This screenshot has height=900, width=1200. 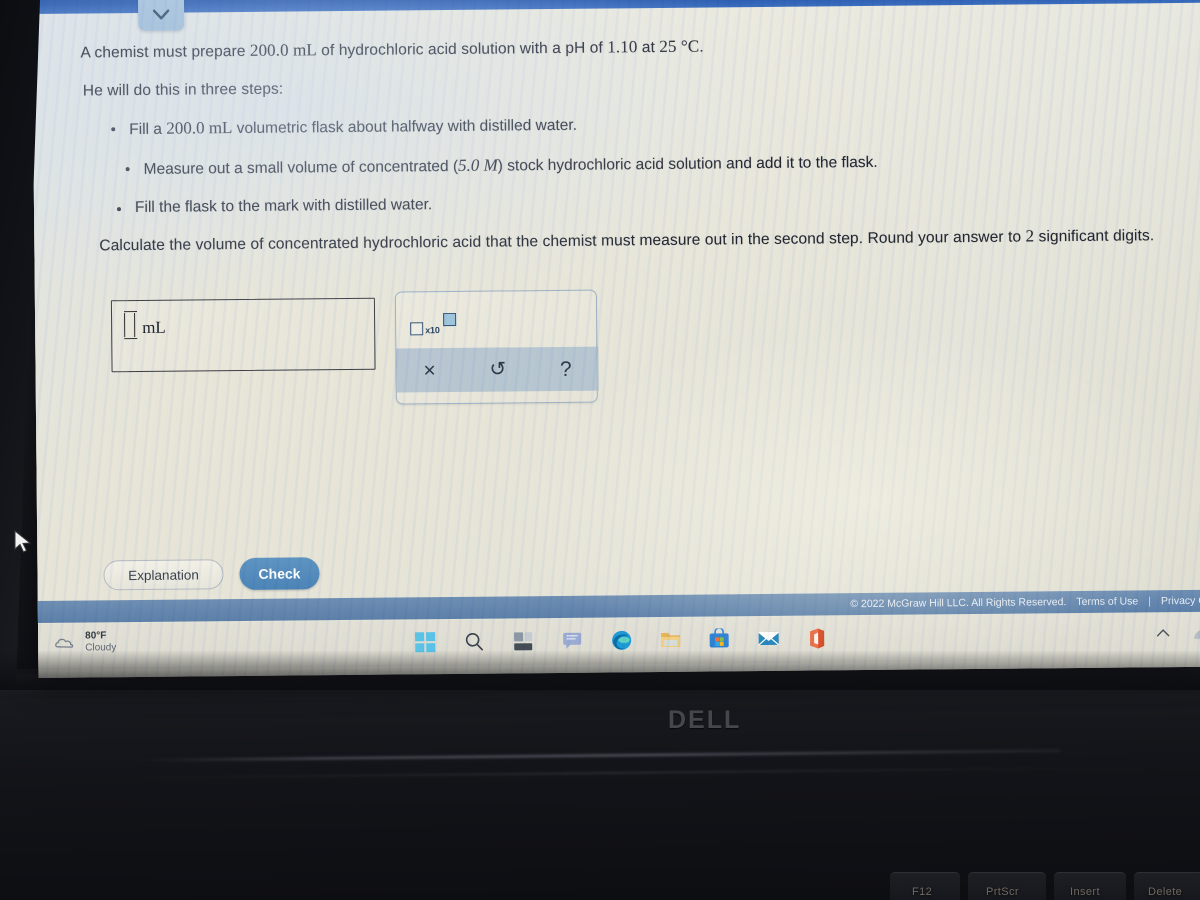 What do you see at coordinates (477, 165) in the screenshot?
I see `step-2-quantity: 5.0 M` at bounding box center [477, 165].